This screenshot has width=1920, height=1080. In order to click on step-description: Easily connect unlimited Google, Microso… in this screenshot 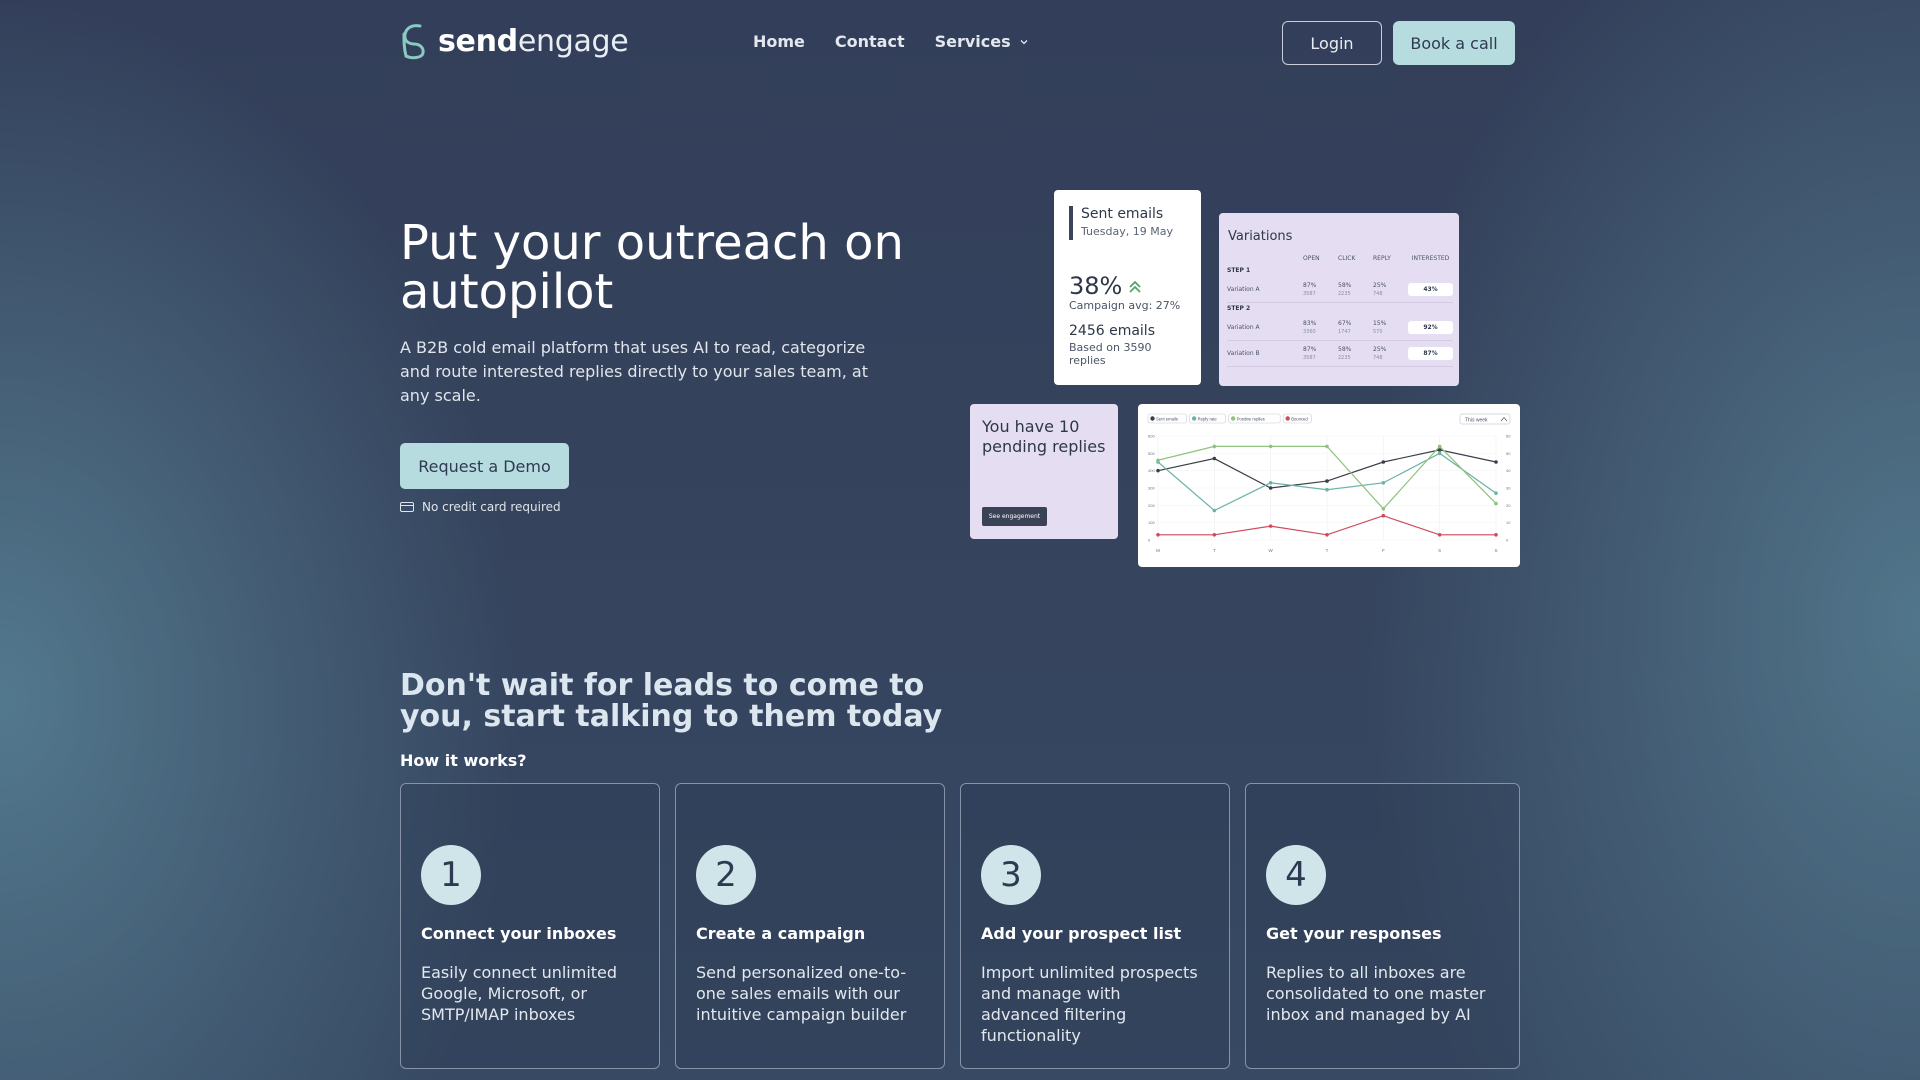, I will do `click(519, 993)`.